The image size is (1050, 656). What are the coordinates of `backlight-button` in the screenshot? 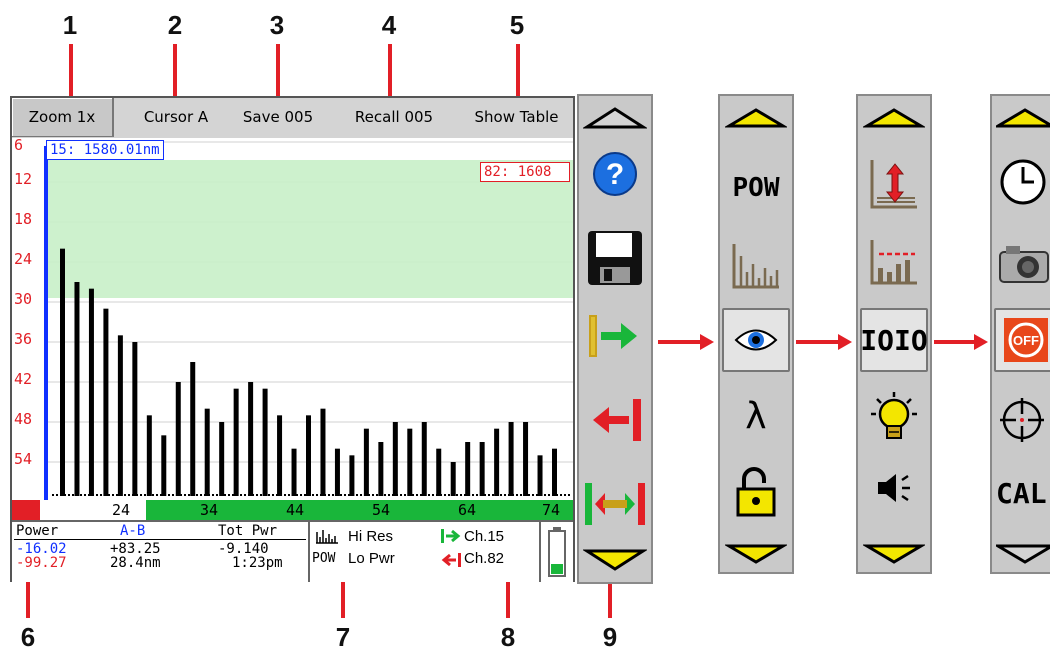 It's located at (894, 417).